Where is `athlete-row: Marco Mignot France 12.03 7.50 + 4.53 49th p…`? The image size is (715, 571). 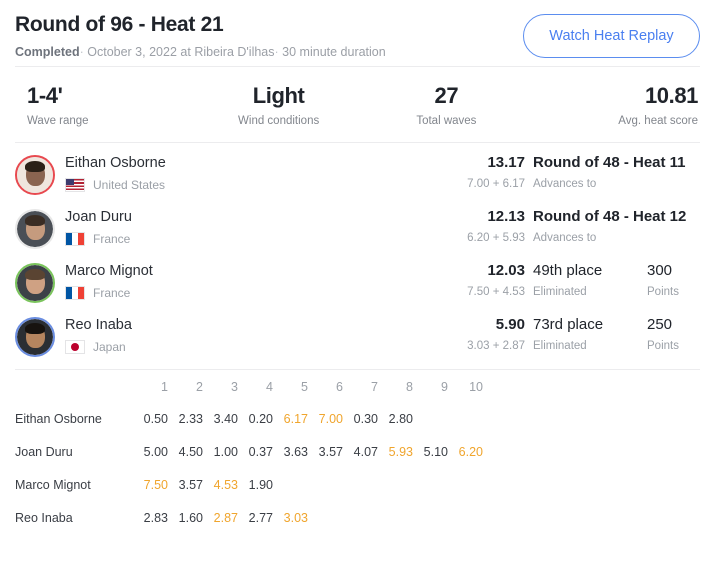
athlete-row: Marco Mignot France 12.03 7.50 + 4.53 49th p… is located at coordinates (357, 284).